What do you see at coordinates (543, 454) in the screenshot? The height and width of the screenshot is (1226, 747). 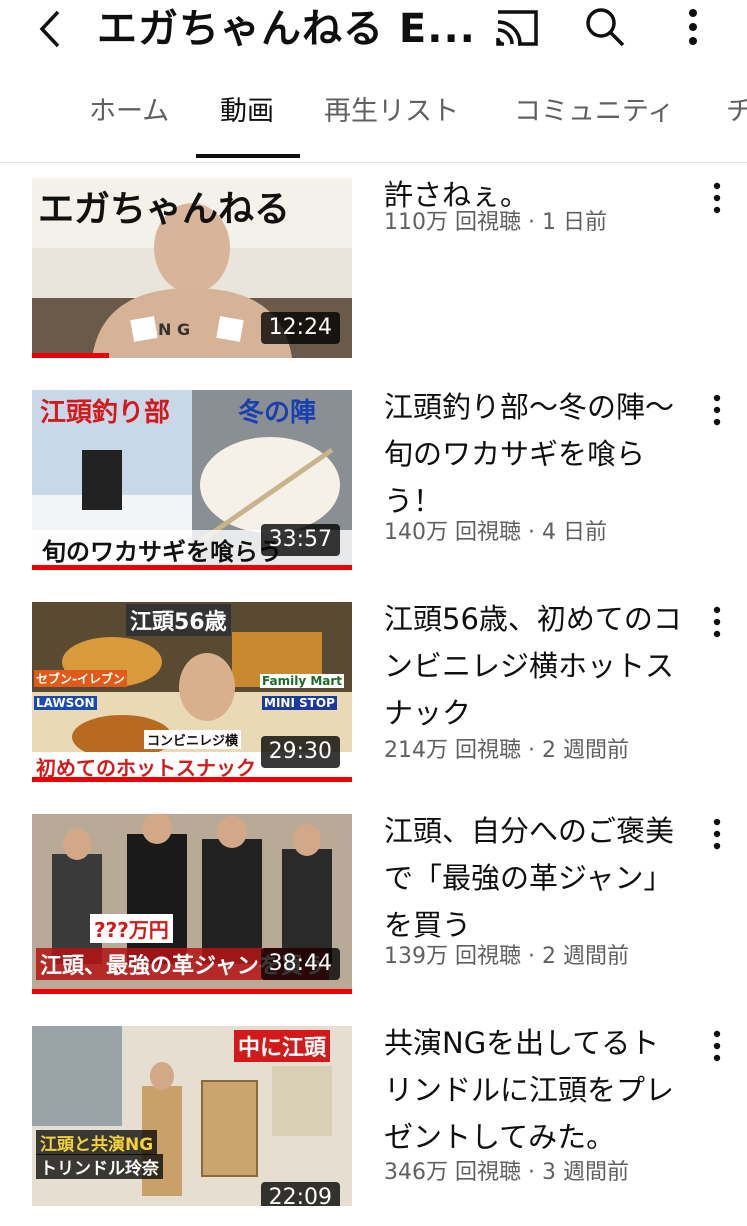 I see `video-title: 江頭釣り部〜冬の陣〜 旬のワカサギを喰らう！` at bounding box center [543, 454].